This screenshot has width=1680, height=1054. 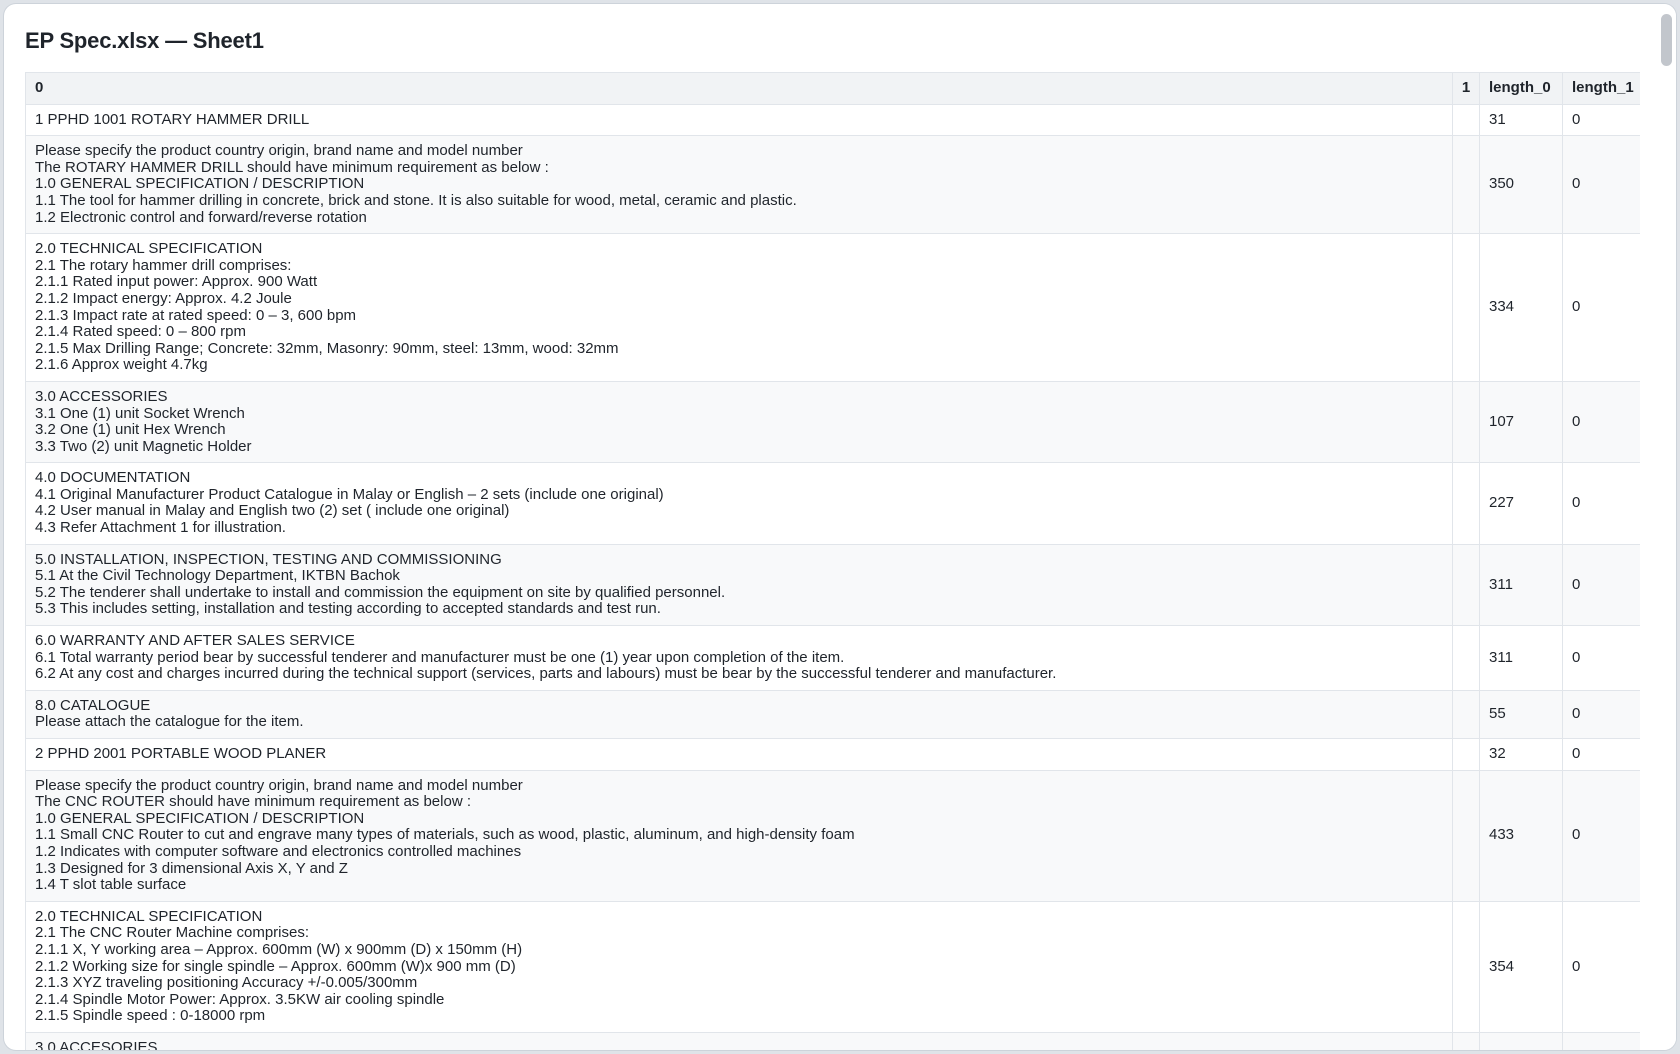 I want to click on cell-length-0: 350, so click(x=1521, y=185).